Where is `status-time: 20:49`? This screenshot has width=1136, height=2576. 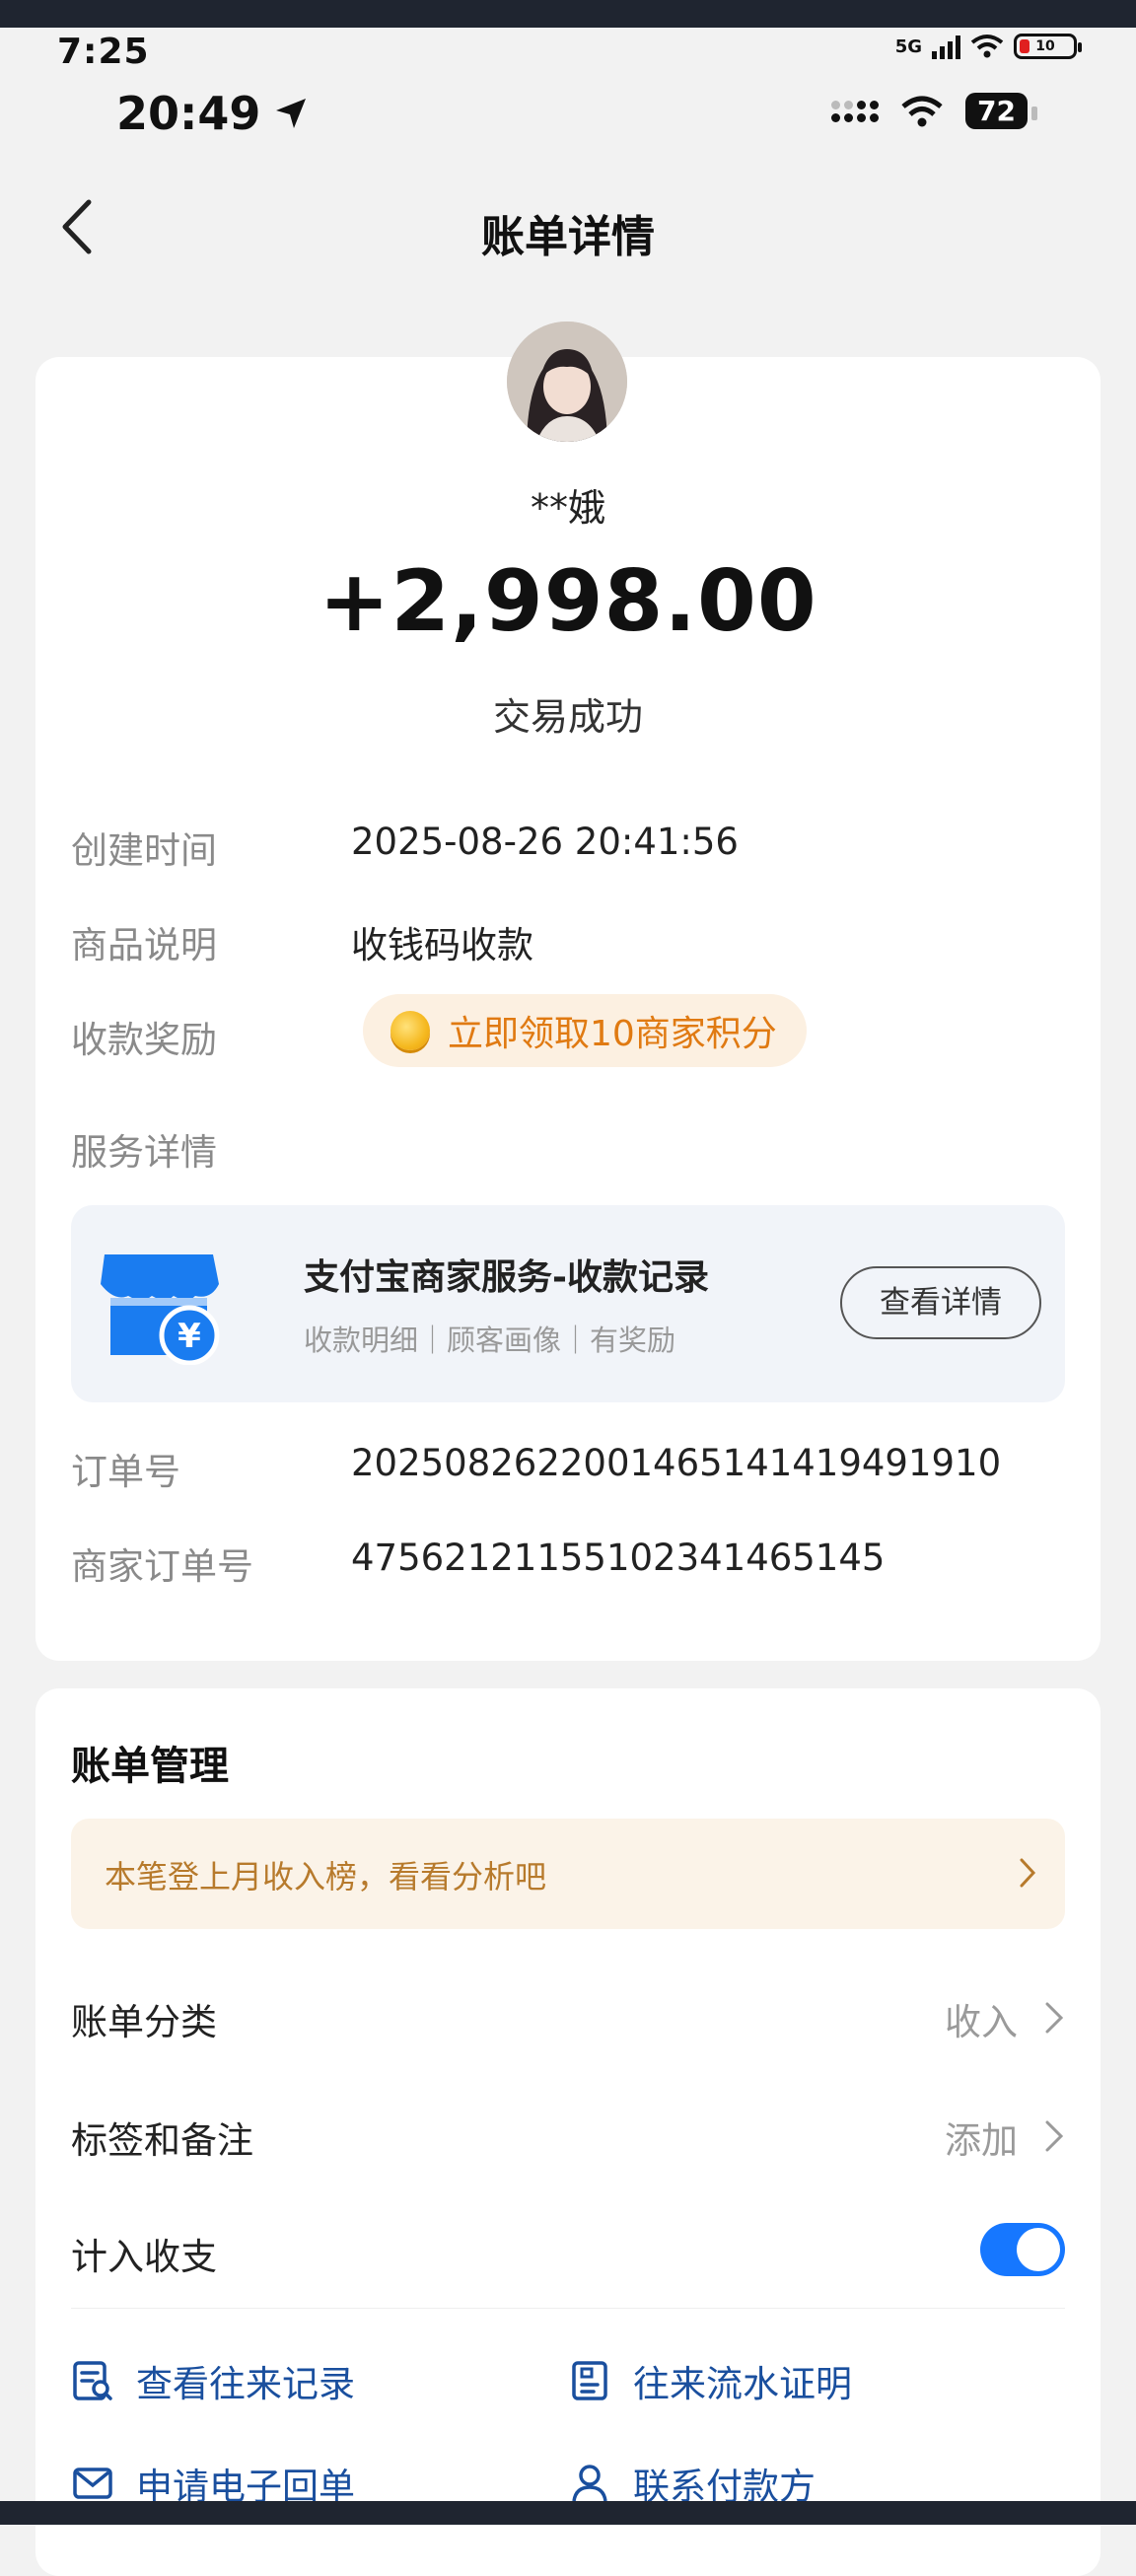
status-time: 20:49 is located at coordinates (189, 113).